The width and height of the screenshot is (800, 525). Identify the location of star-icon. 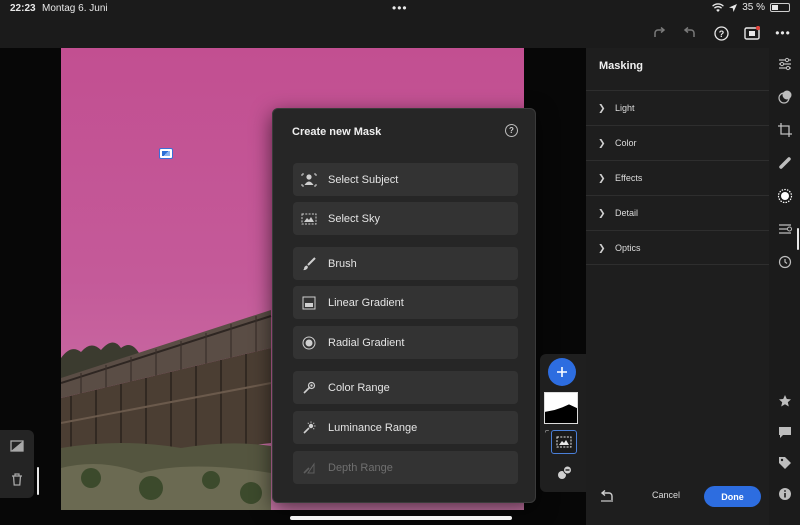
(785, 401).